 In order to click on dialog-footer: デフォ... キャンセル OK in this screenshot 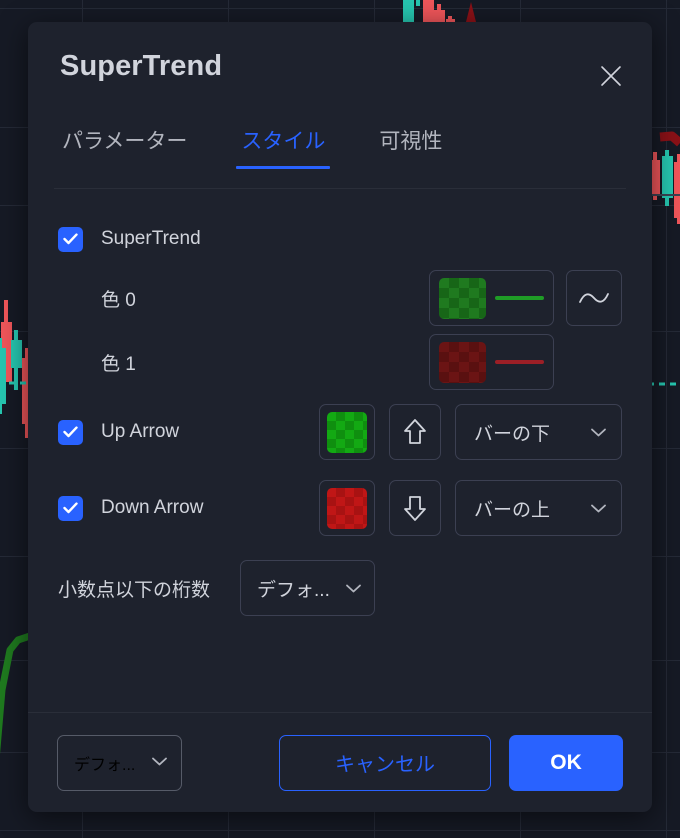, I will do `click(340, 762)`.